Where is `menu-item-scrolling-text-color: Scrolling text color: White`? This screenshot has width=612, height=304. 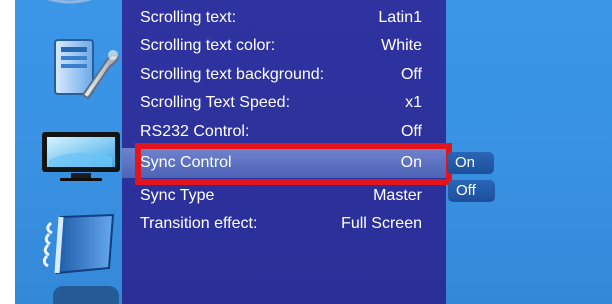
menu-item-scrolling-text-color: Scrolling text color: White is located at coordinates (284, 46).